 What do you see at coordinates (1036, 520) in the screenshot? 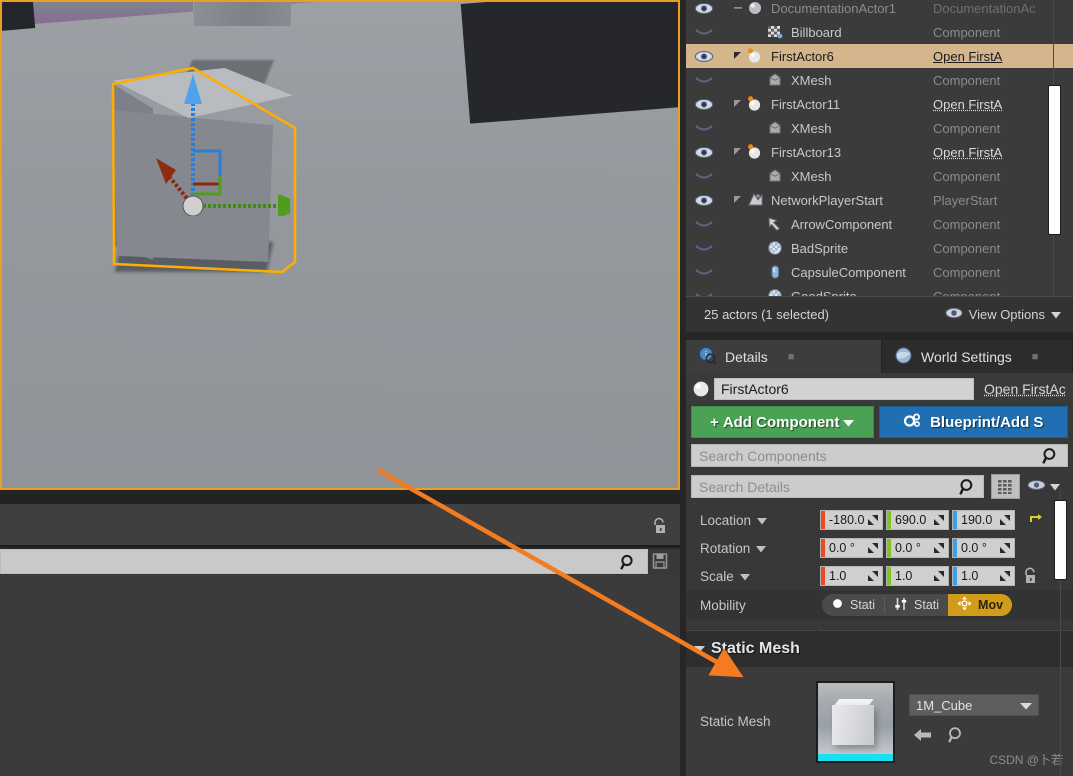
I see `reset-location-button` at bounding box center [1036, 520].